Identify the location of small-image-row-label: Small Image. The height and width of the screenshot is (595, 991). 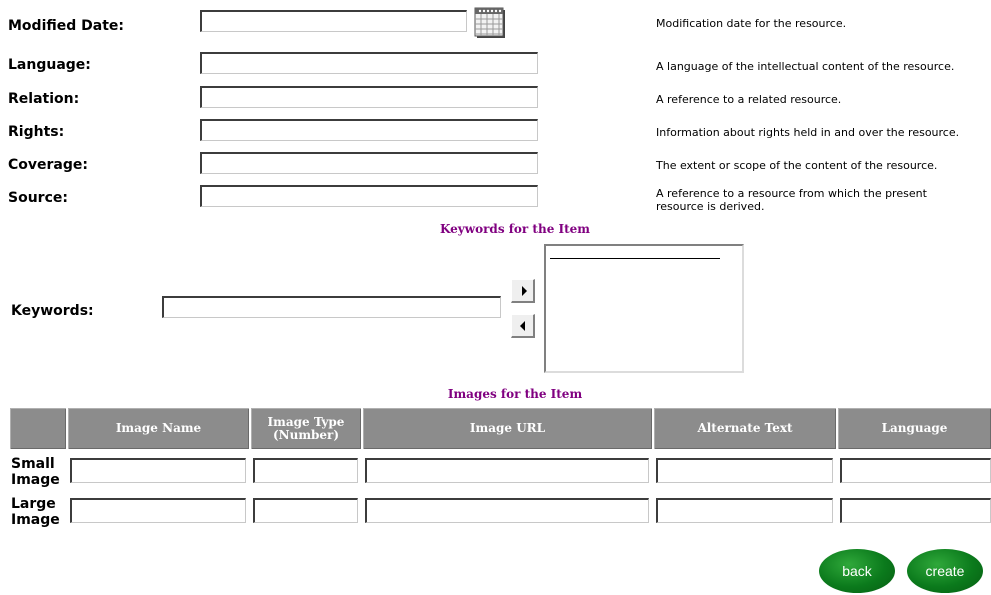
(35, 472).